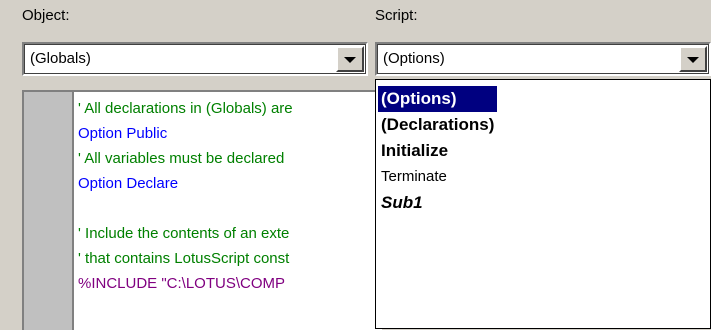  I want to click on code-line: ' All variables must be declared, so click(181, 158).